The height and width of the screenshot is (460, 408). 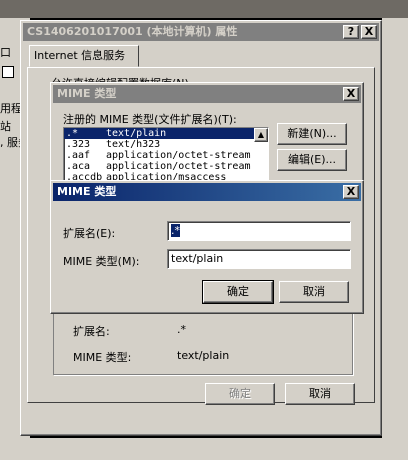 I want to click on bg-window-edge, so click(x=204, y=9).